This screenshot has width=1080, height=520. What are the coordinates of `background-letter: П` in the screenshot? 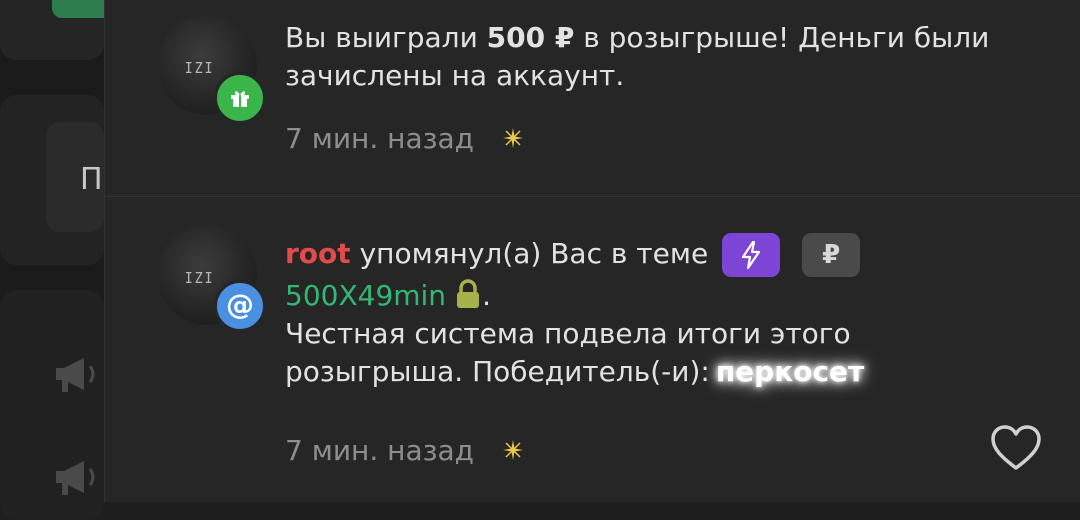 It's located at (91, 179).